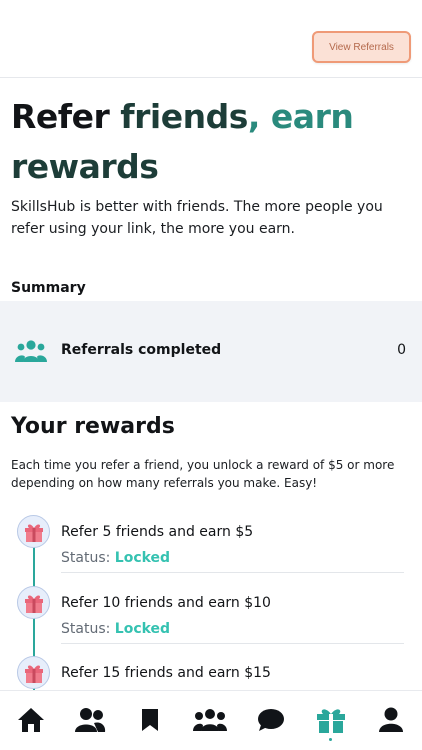  What do you see at coordinates (141, 350) in the screenshot?
I see `summary-label: Referrals completed` at bounding box center [141, 350].